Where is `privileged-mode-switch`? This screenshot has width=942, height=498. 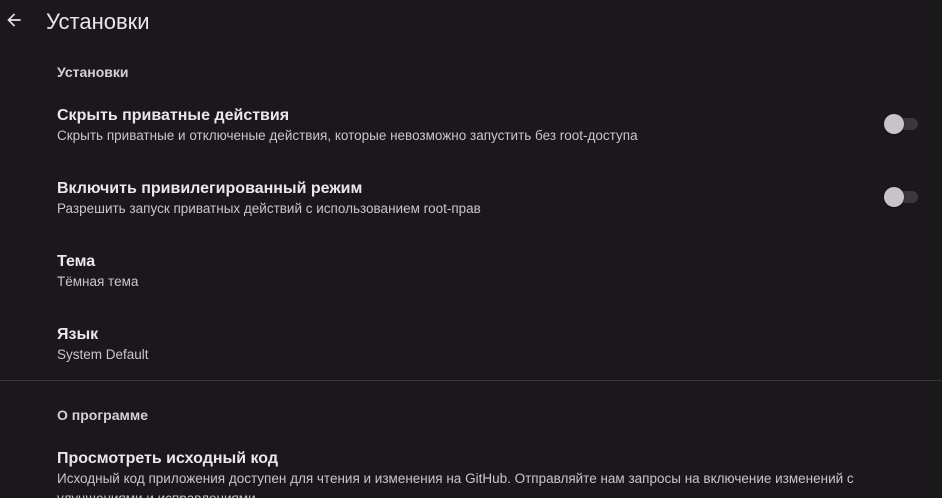
privileged-mode-switch is located at coordinates (902, 197).